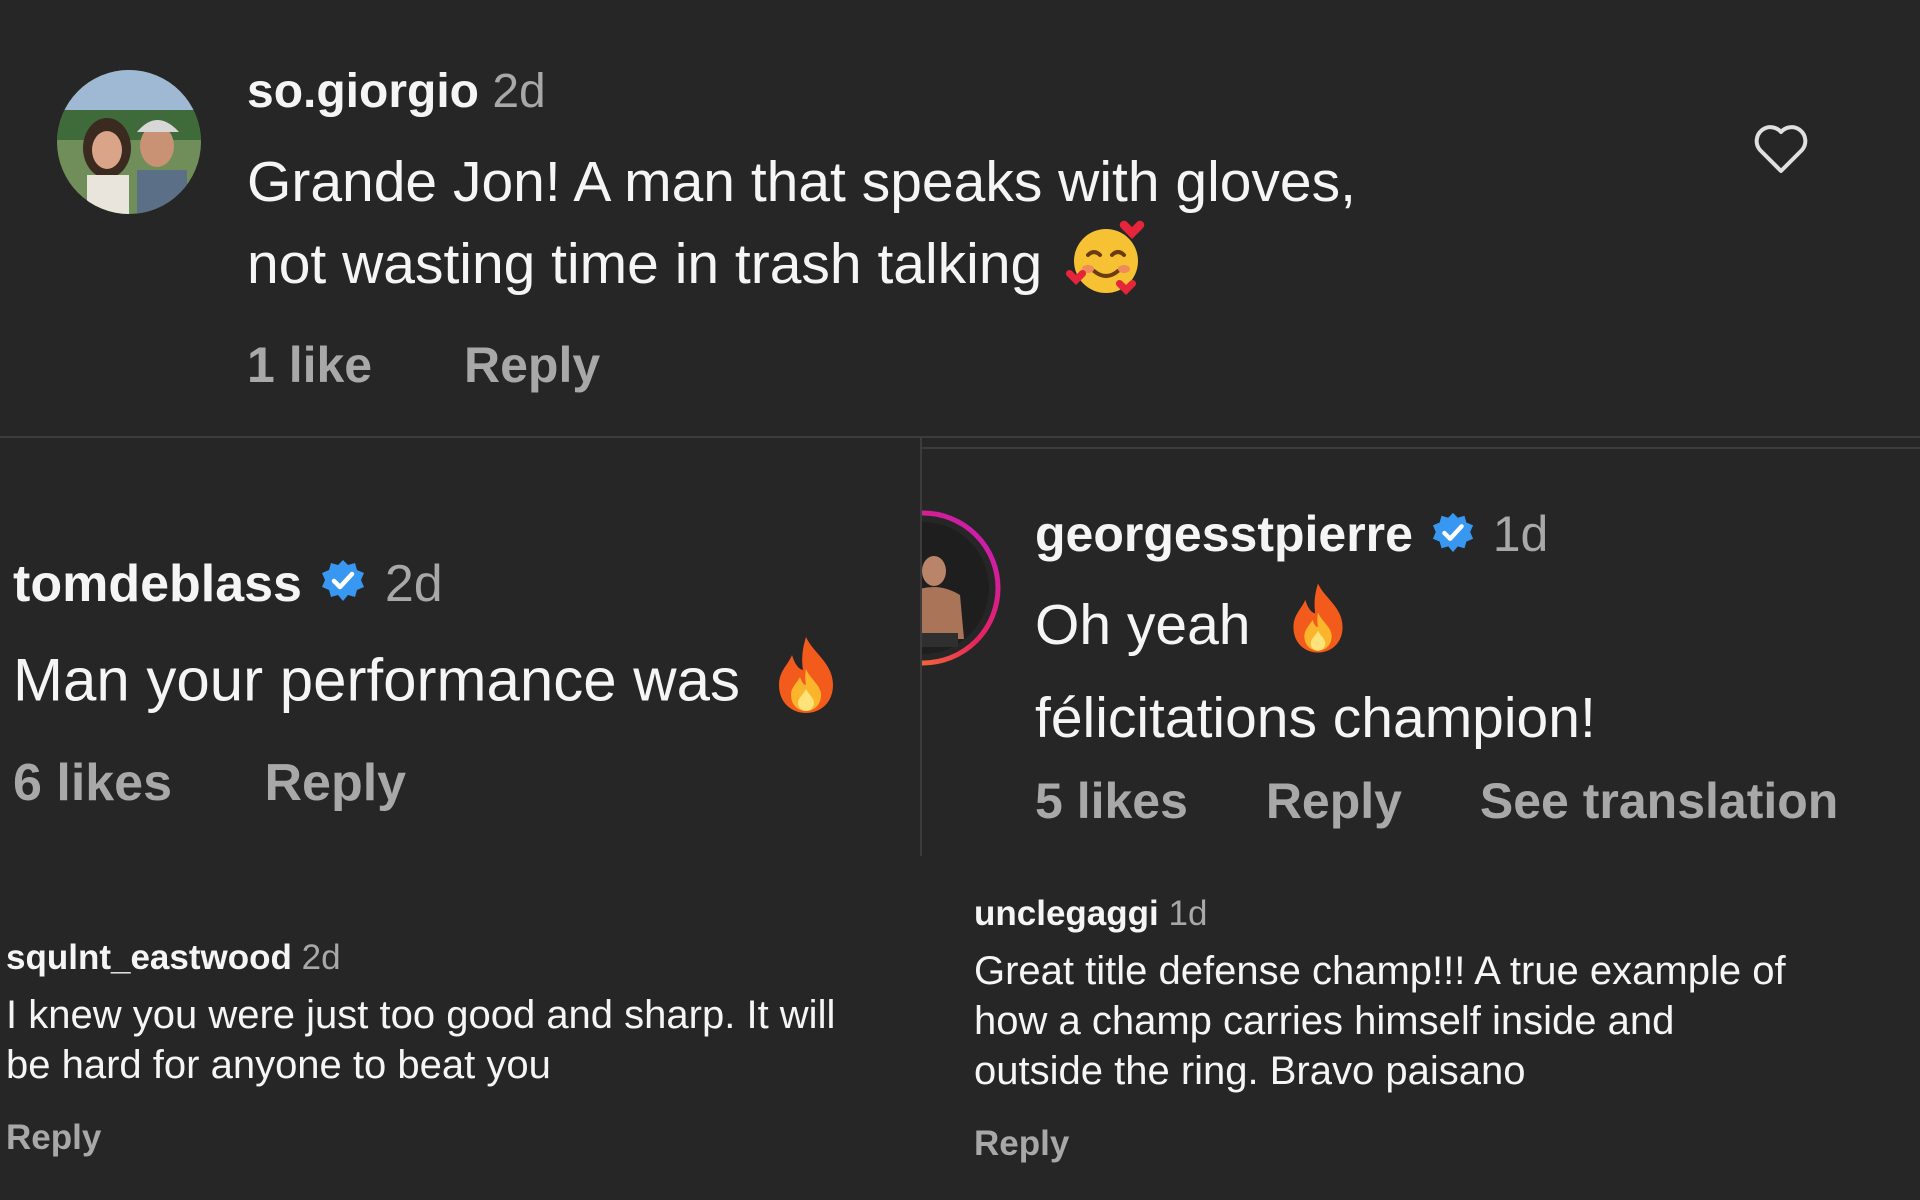 This screenshot has height=1200, width=1920. I want to click on comment-line-with-emoji: not wasting time in trash talking, so click(801, 268).